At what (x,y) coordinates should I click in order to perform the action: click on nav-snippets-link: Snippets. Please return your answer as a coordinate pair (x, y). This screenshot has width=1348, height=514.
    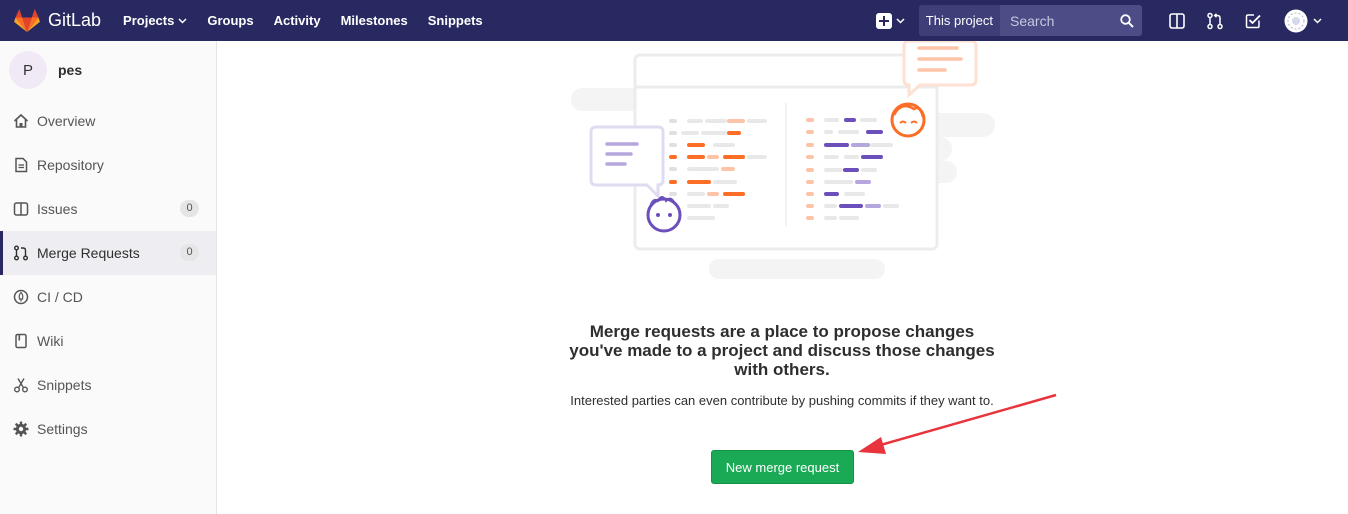
    Looking at the image, I should click on (455, 20).